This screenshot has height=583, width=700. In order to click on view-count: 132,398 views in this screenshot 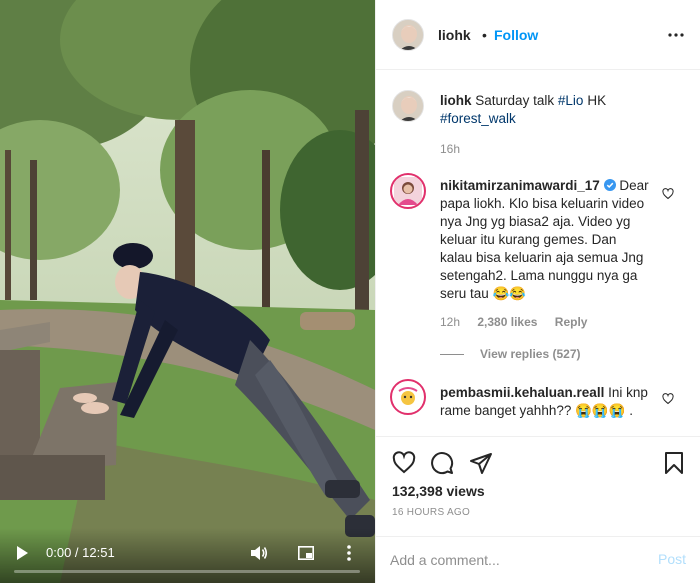, I will do `click(438, 491)`.